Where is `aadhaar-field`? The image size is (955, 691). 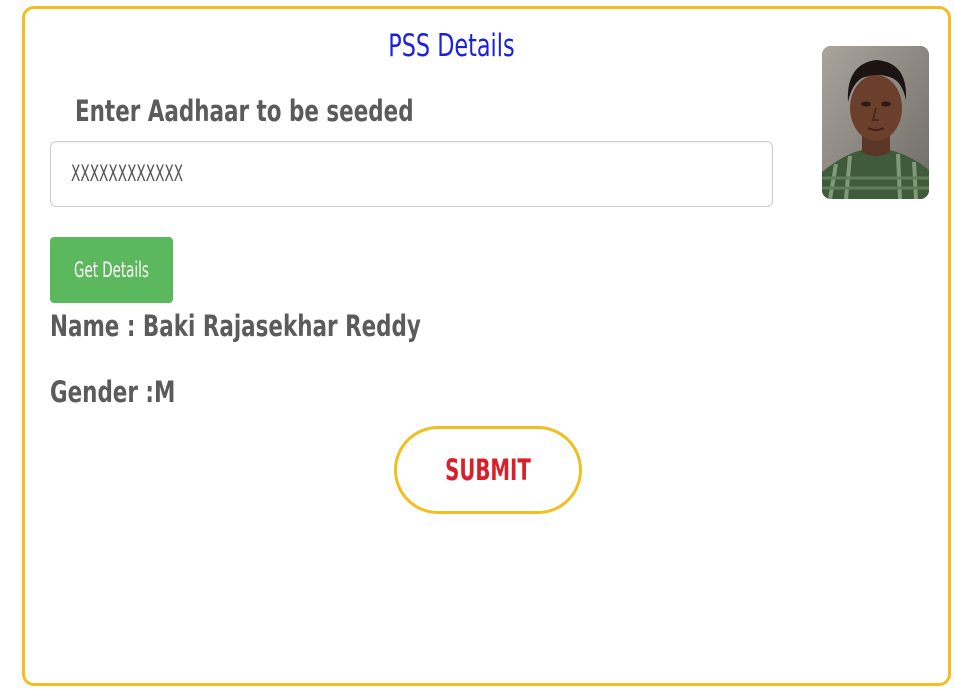 aadhaar-field is located at coordinates (411, 174).